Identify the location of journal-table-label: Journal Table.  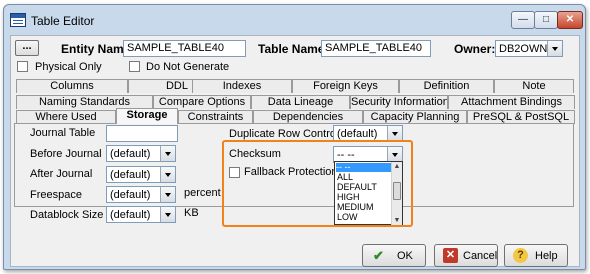
(63, 133).